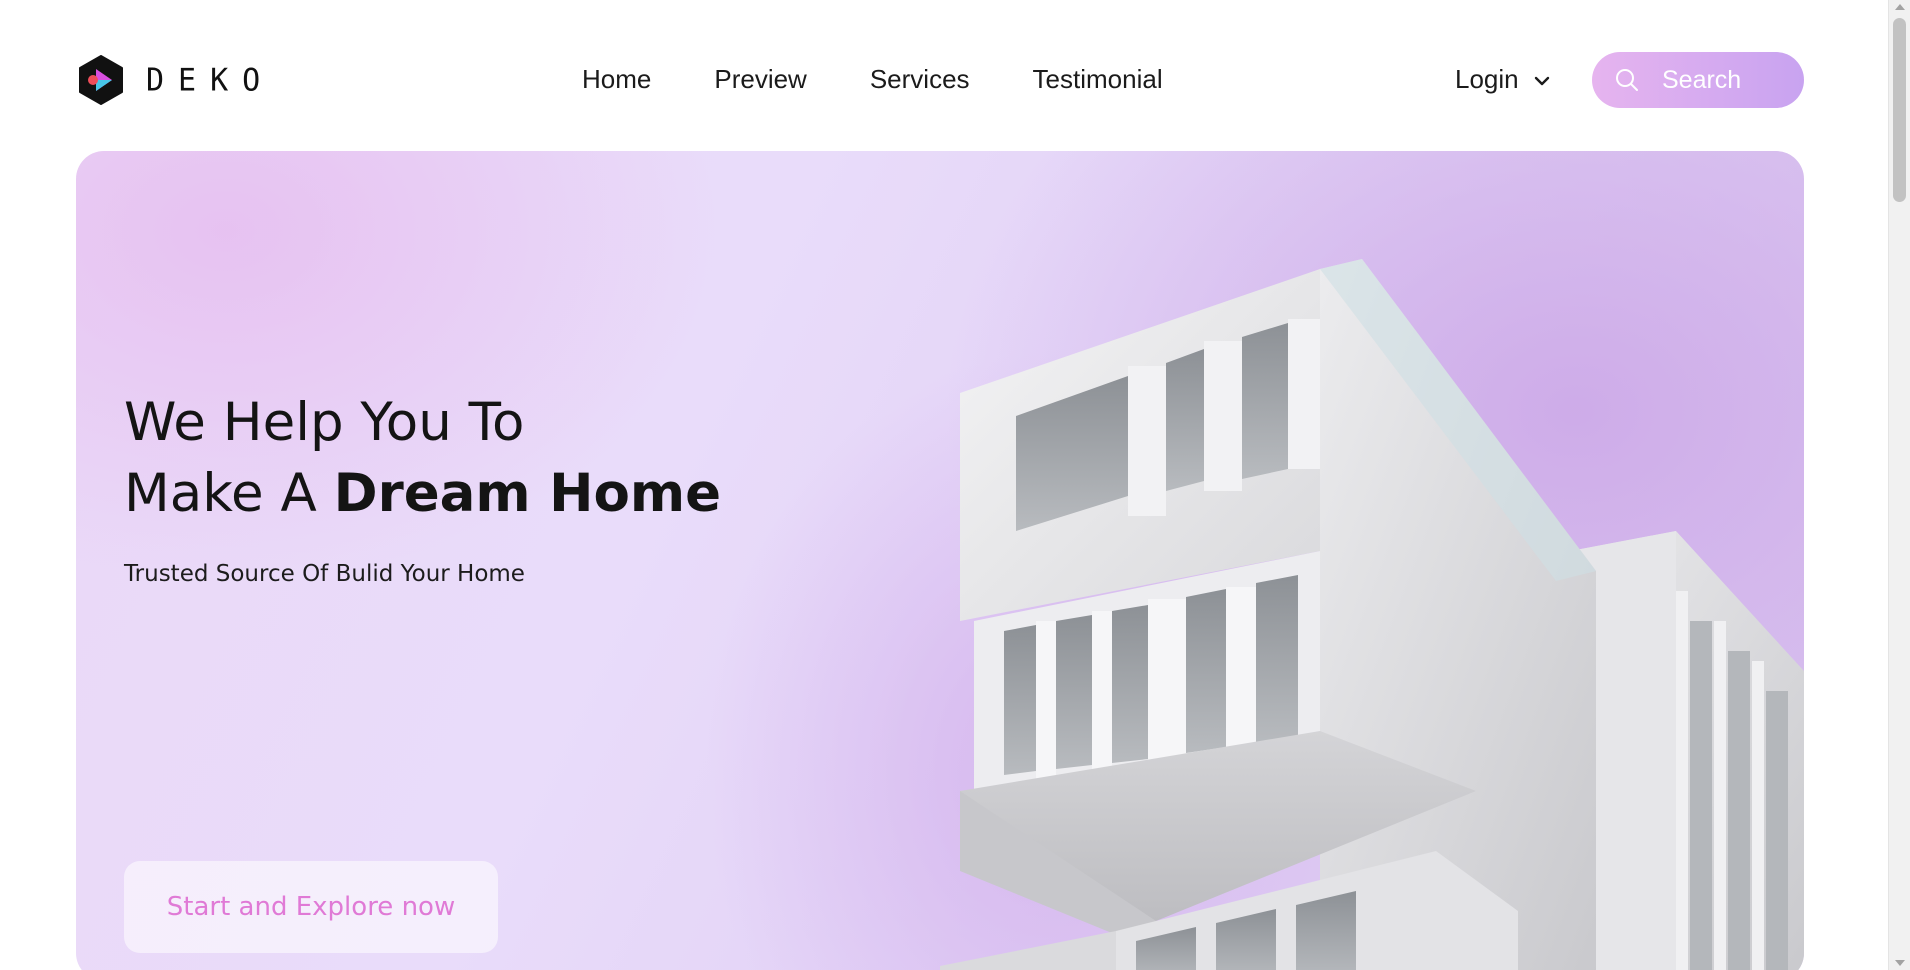 The height and width of the screenshot is (970, 1910). Describe the element at coordinates (324, 574) in the screenshot. I see `hero-subtitle: Trusted Source Of Bulid Your Home` at that location.